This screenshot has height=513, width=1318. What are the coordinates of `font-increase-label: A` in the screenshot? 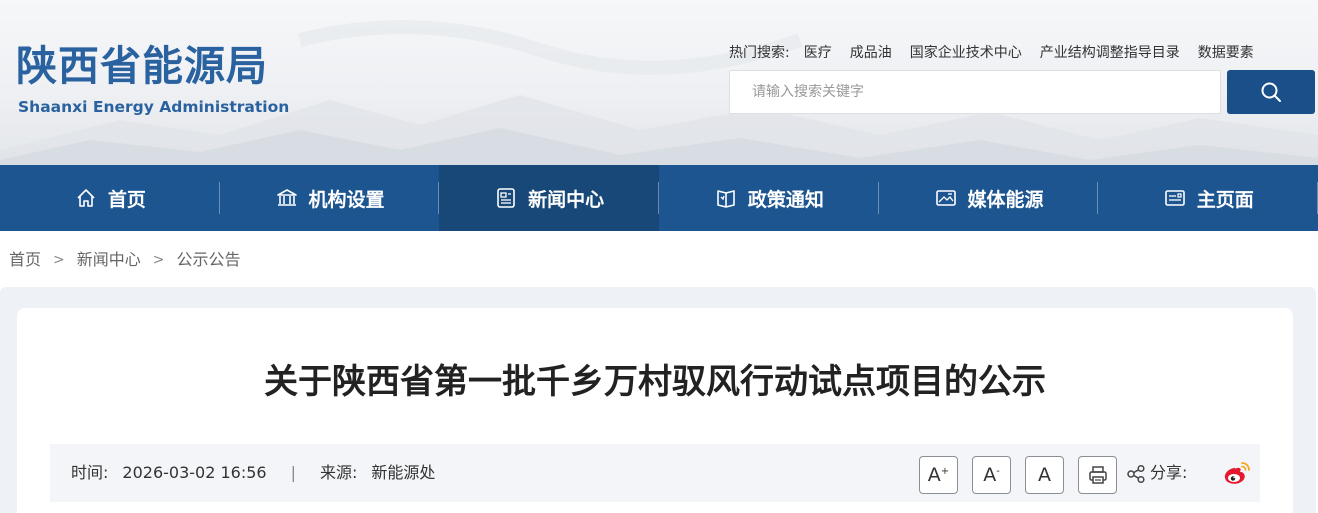 It's located at (934, 475).